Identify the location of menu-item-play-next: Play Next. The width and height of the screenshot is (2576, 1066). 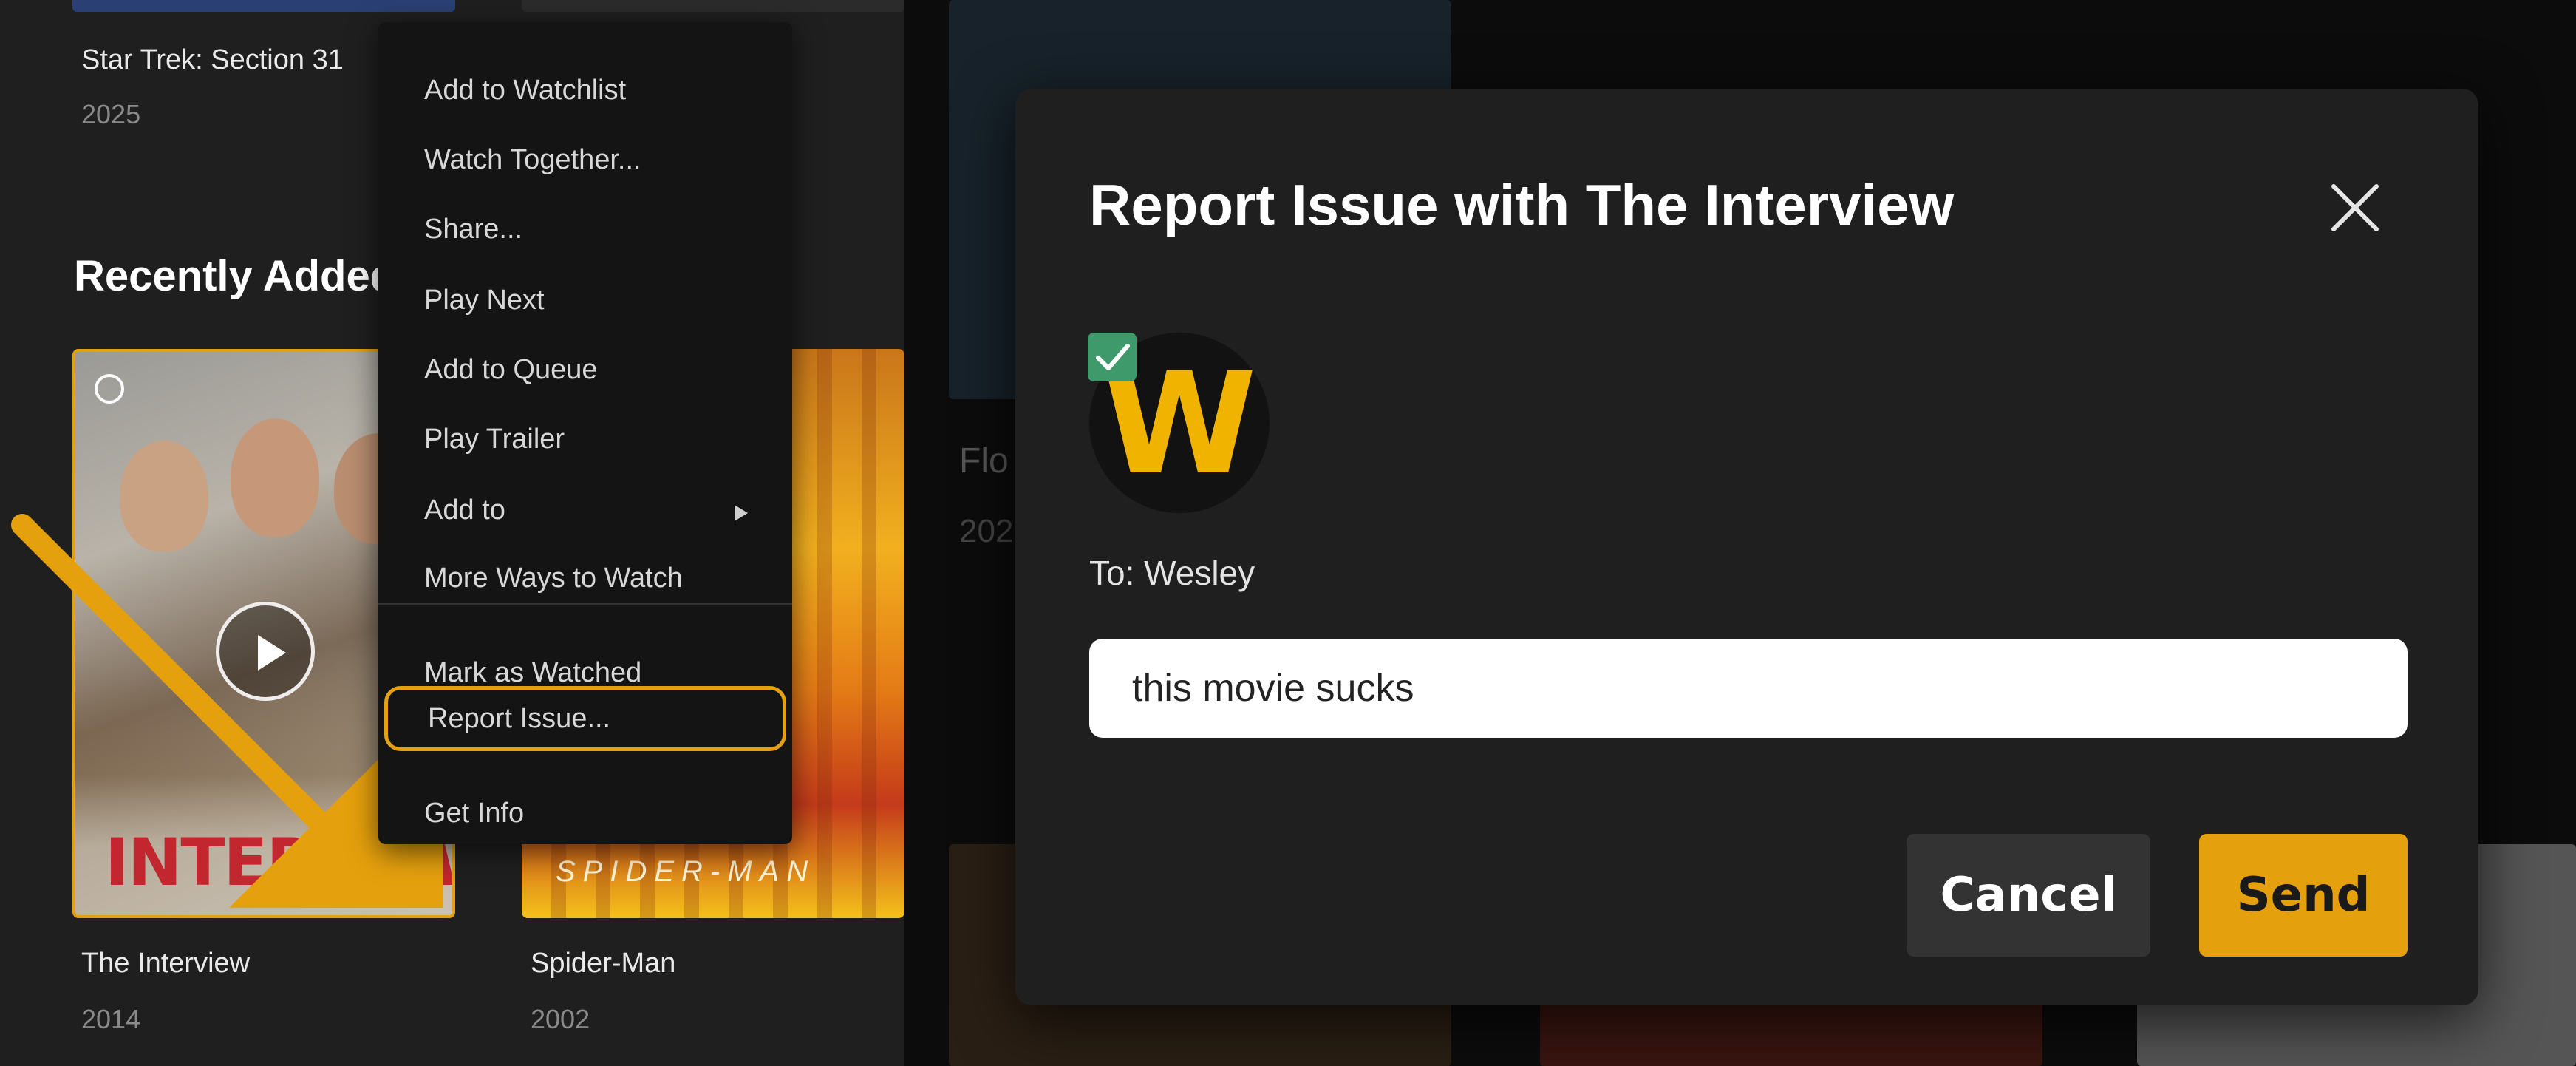
(585, 300).